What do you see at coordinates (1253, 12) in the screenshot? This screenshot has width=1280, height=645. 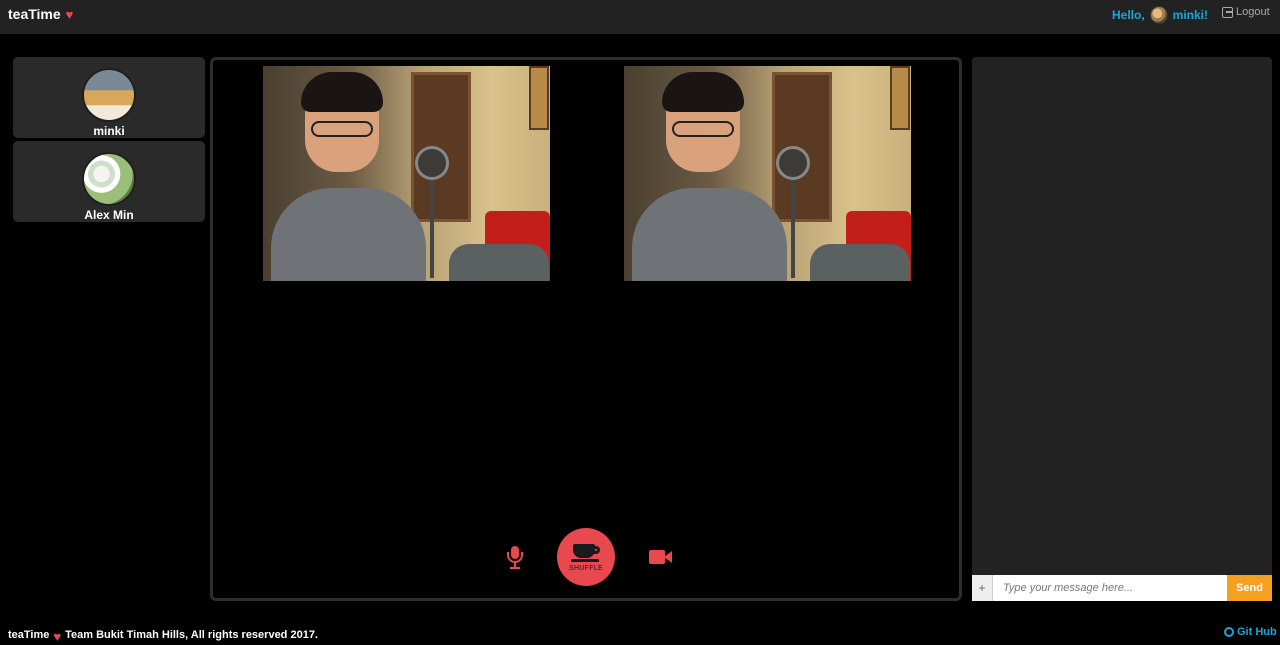 I see `logout-label: Logout` at bounding box center [1253, 12].